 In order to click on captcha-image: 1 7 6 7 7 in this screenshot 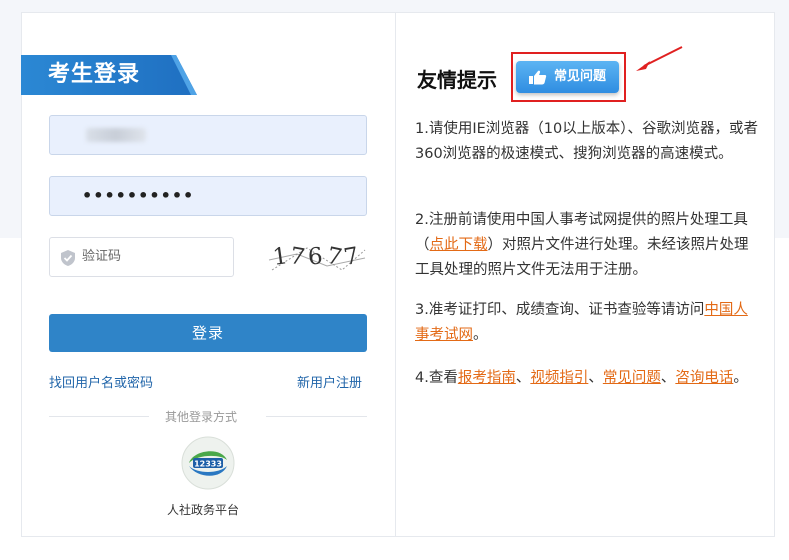, I will do `click(317, 258)`.